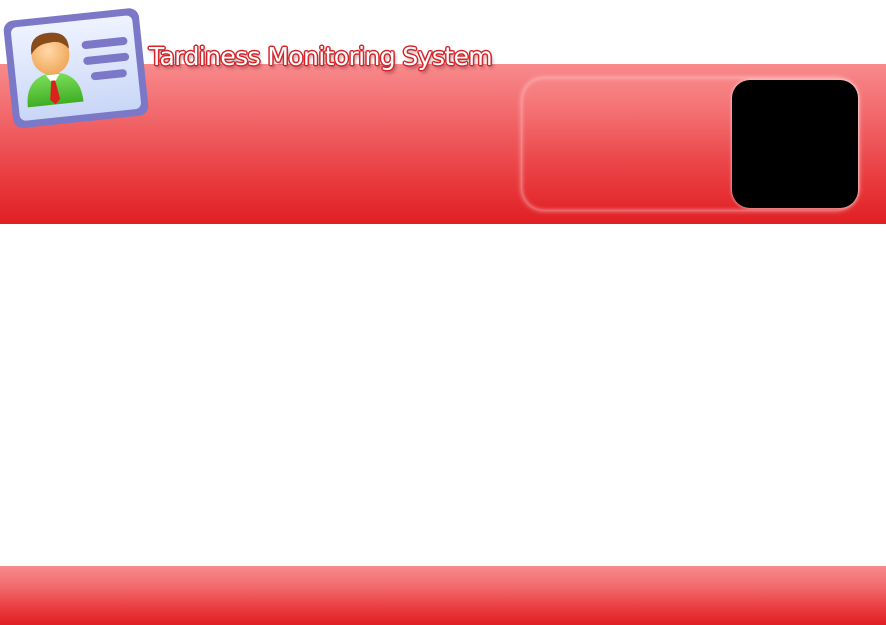 This screenshot has height=625, width=886. I want to click on profile-photo-box, so click(795, 144).